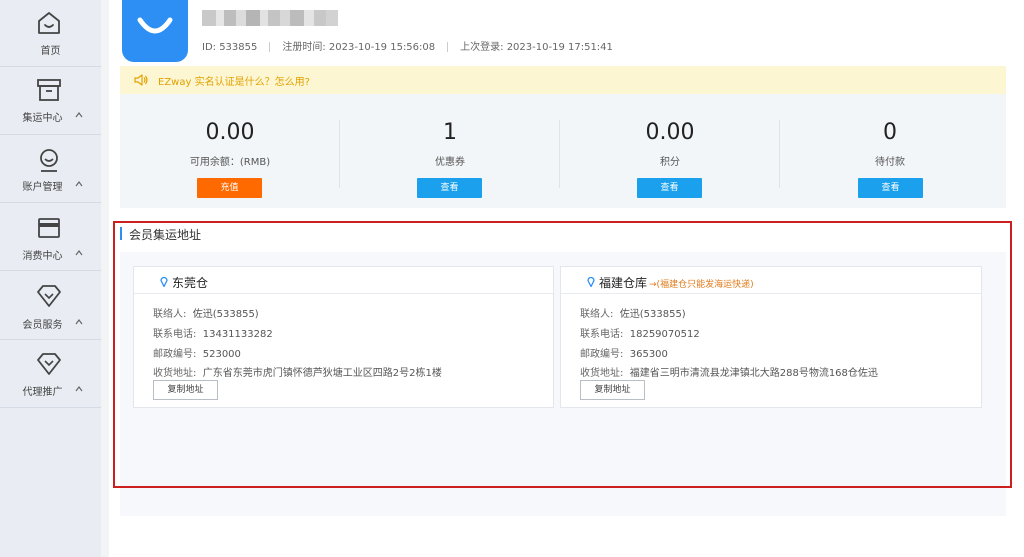 Image resolution: width=1024 pixels, height=557 pixels. Describe the element at coordinates (664, 334) in the screenshot. I see `phone-value: 18259070512` at that location.